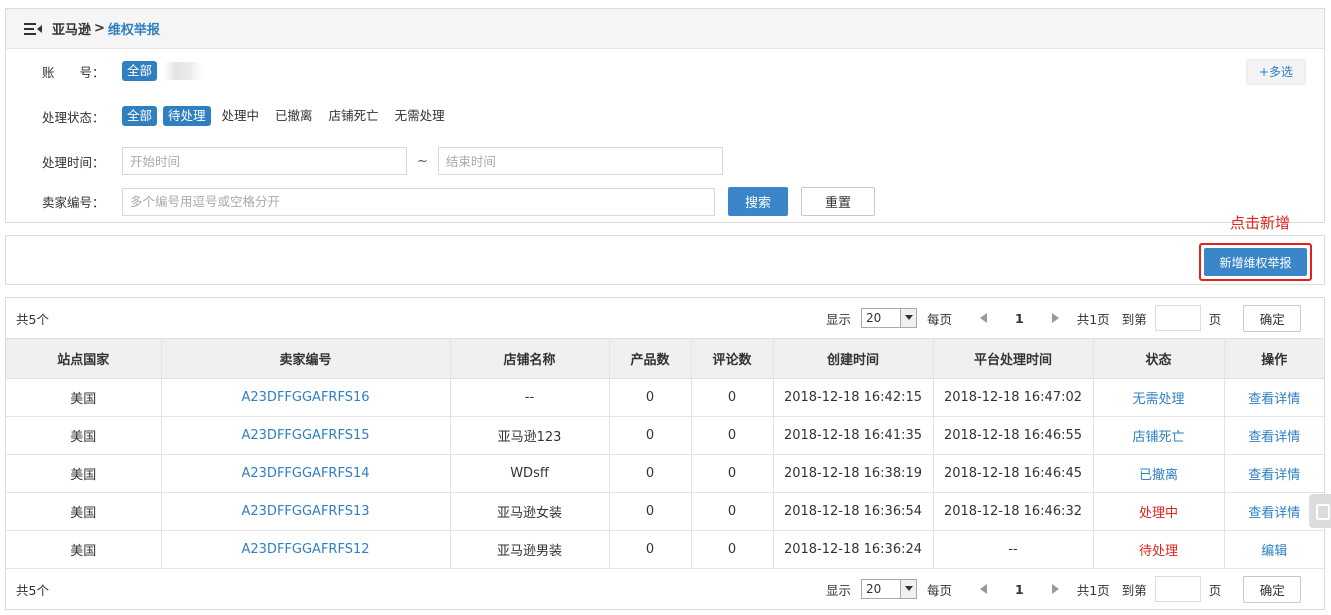 The height and width of the screenshot is (615, 1331). What do you see at coordinates (529, 473) in the screenshot?
I see `cell-shop: WDsff` at bounding box center [529, 473].